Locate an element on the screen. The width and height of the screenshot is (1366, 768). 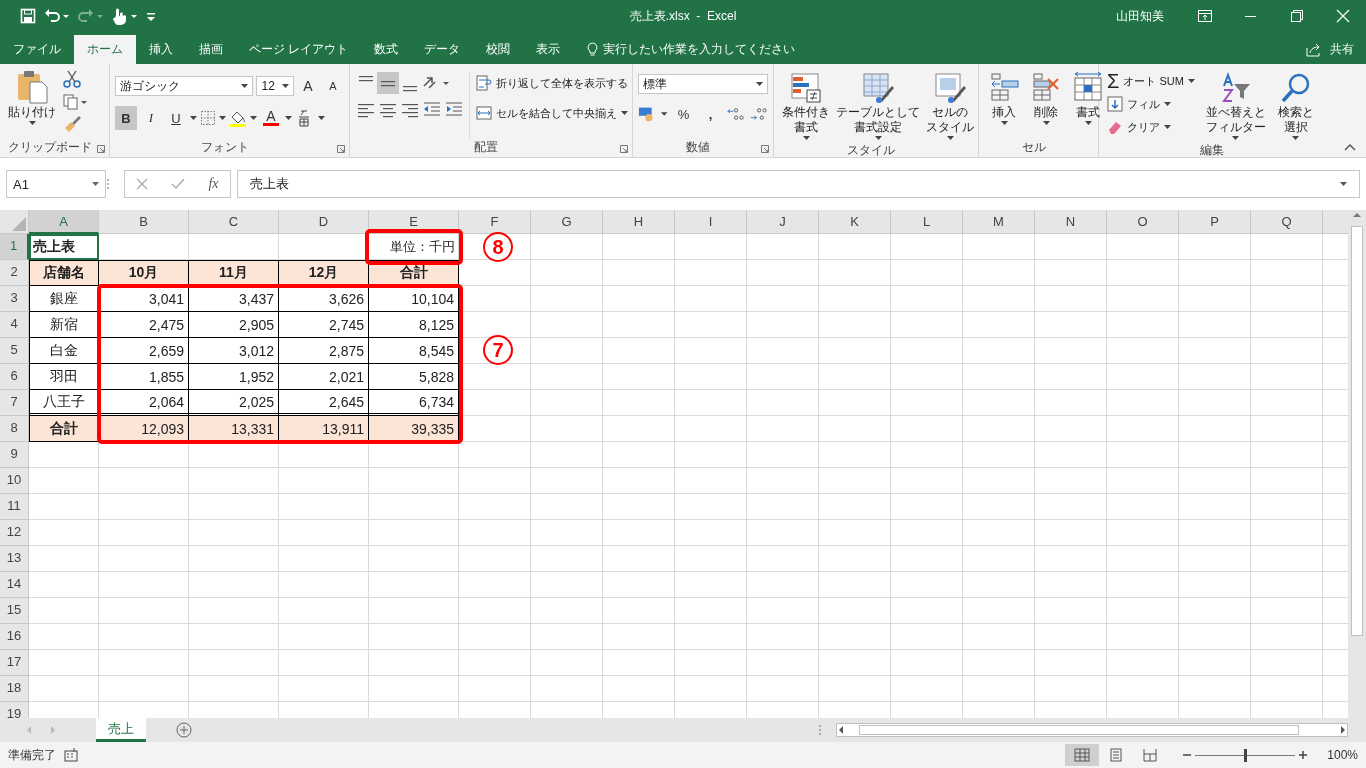
decrease-decimal-icon is located at coordinates (758, 114).